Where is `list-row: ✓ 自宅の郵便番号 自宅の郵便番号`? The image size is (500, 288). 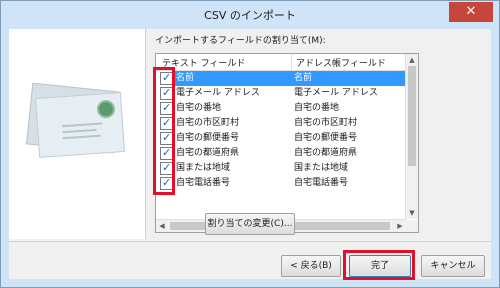 list-row: ✓ 自宅の郵便番号 自宅の郵便番号 is located at coordinates (281, 138).